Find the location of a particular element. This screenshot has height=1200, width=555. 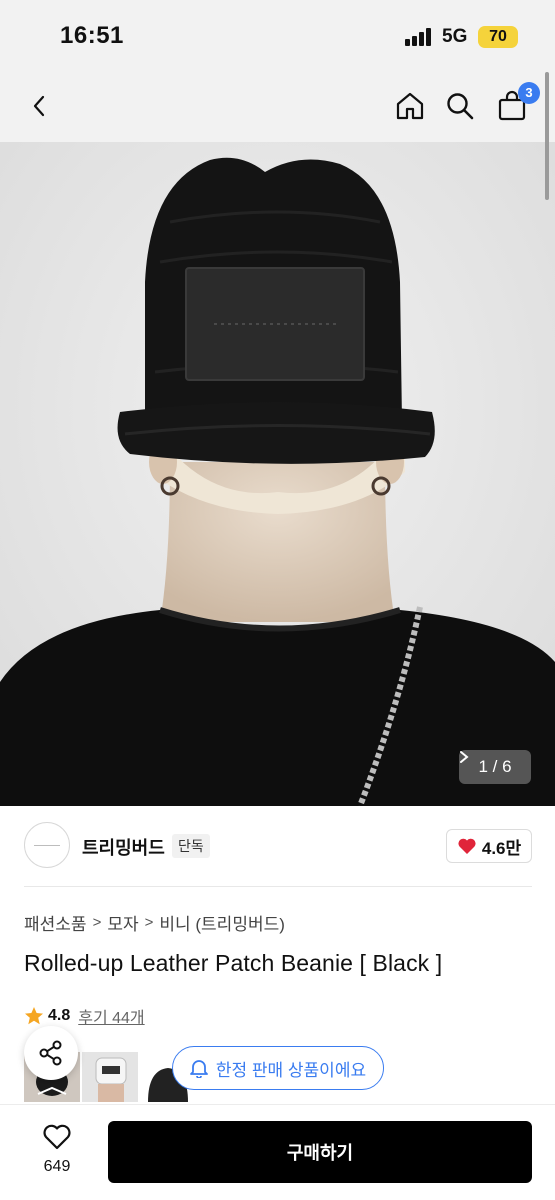

home-button is located at coordinates (410, 106).